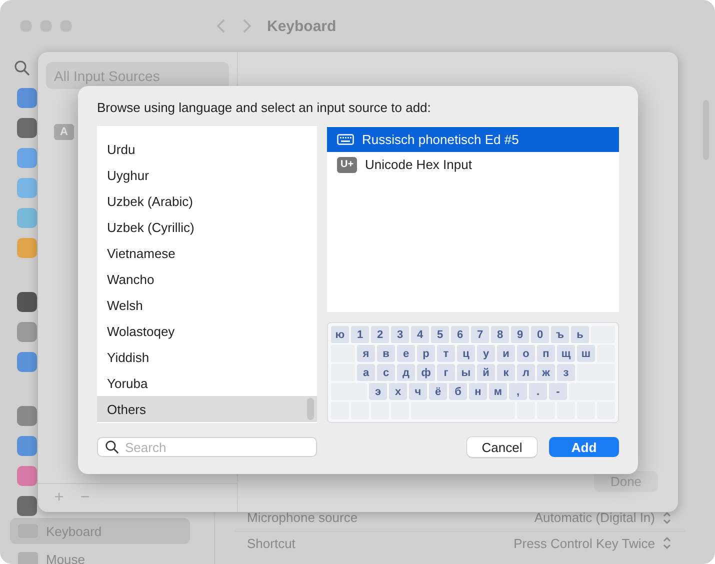 The width and height of the screenshot is (715, 564). I want to click on language-item: Yoruba, so click(200, 383).